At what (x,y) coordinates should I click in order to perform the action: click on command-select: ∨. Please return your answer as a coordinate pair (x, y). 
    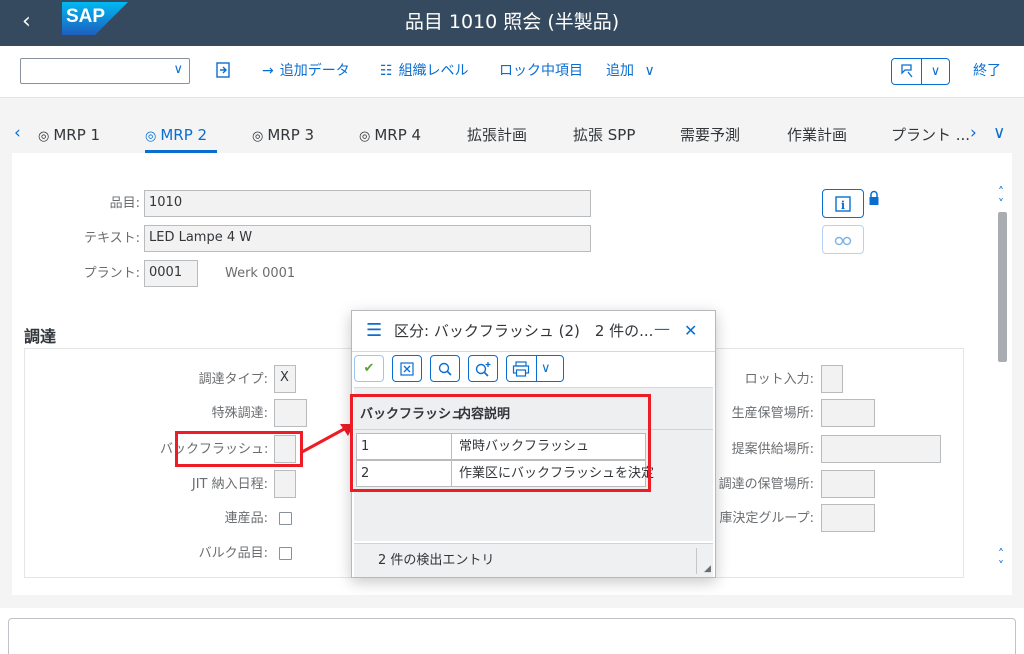
    Looking at the image, I should click on (105, 71).